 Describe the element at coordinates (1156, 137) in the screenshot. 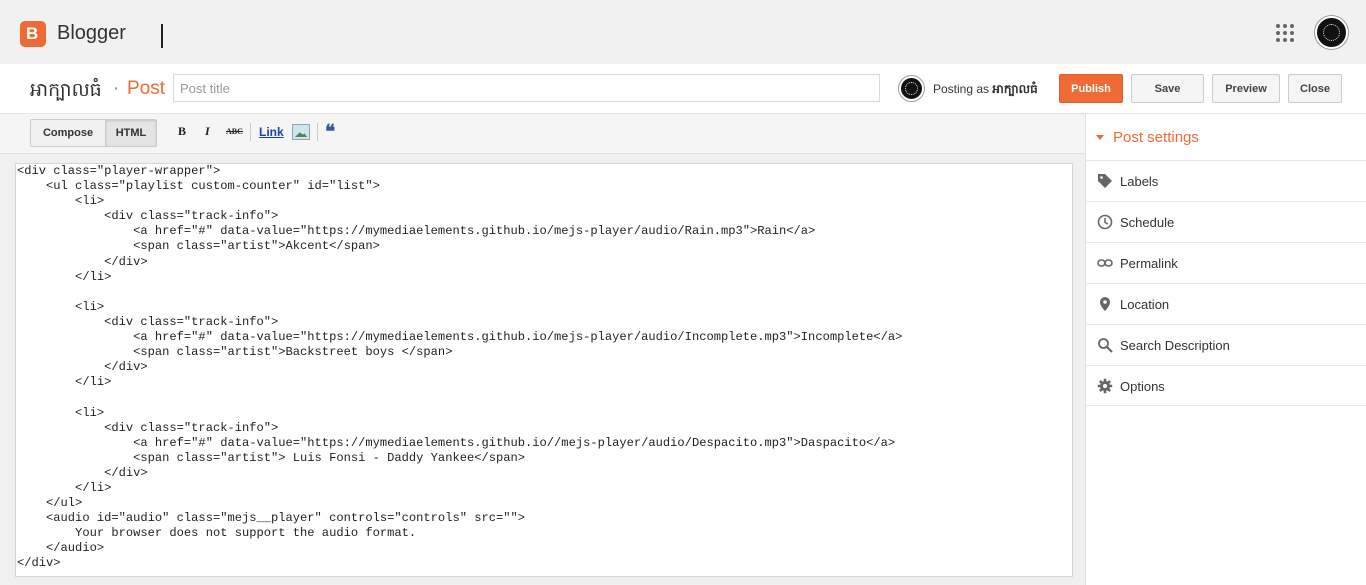

I see `post-settings-title: Post settings` at that location.